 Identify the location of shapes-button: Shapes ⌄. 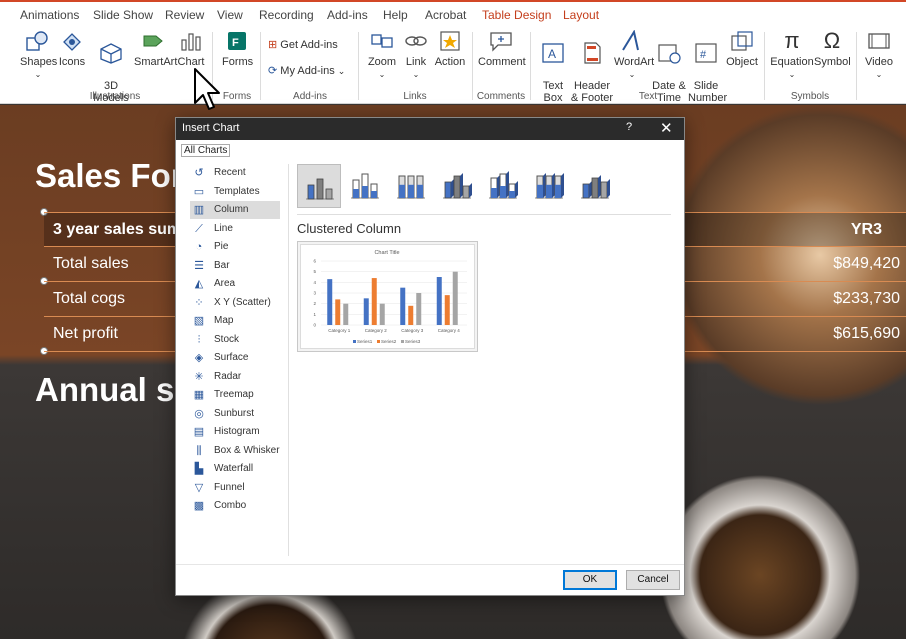
(38, 55).